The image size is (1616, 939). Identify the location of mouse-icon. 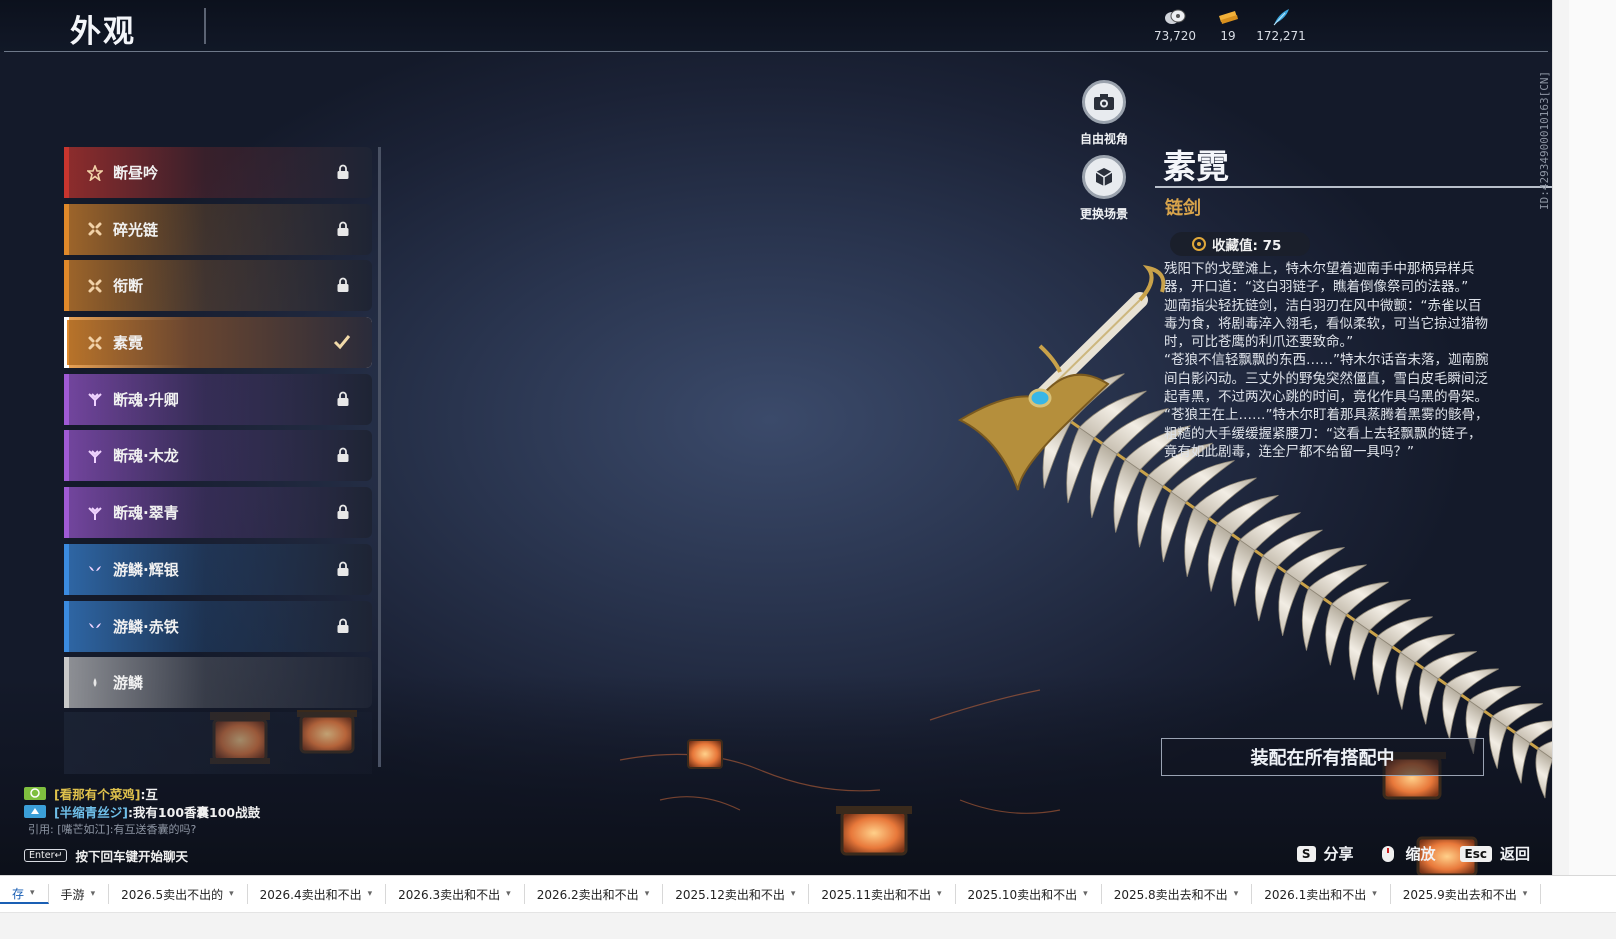
(1387, 853).